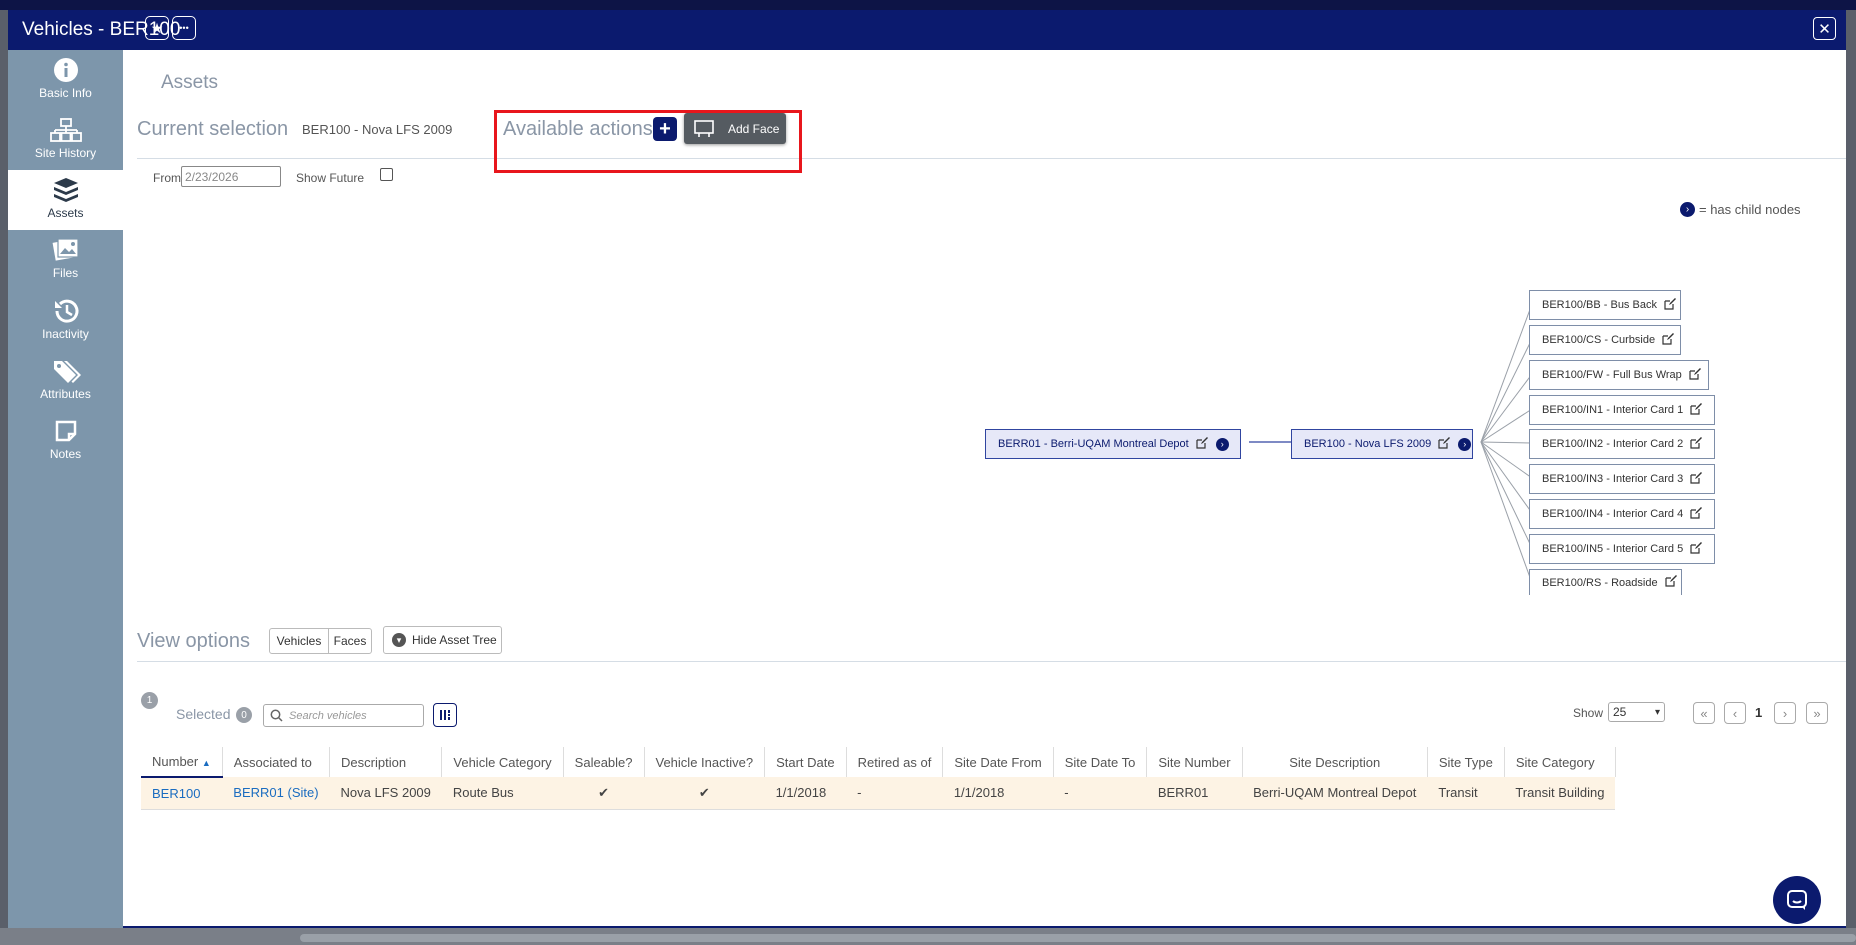 The height and width of the screenshot is (945, 1856). Describe the element at coordinates (65, 454) in the screenshot. I see `sidebar-item-label: Notes` at that location.